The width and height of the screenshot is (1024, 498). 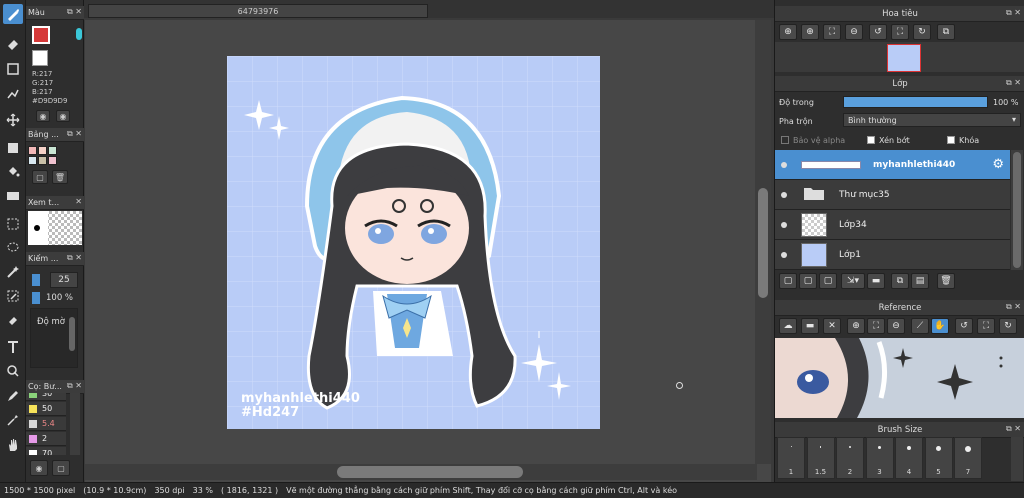 What do you see at coordinates (808, 281) in the screenshot?
I see `new-layer-alt-icon: ▢` at bounding box center [808, 281].